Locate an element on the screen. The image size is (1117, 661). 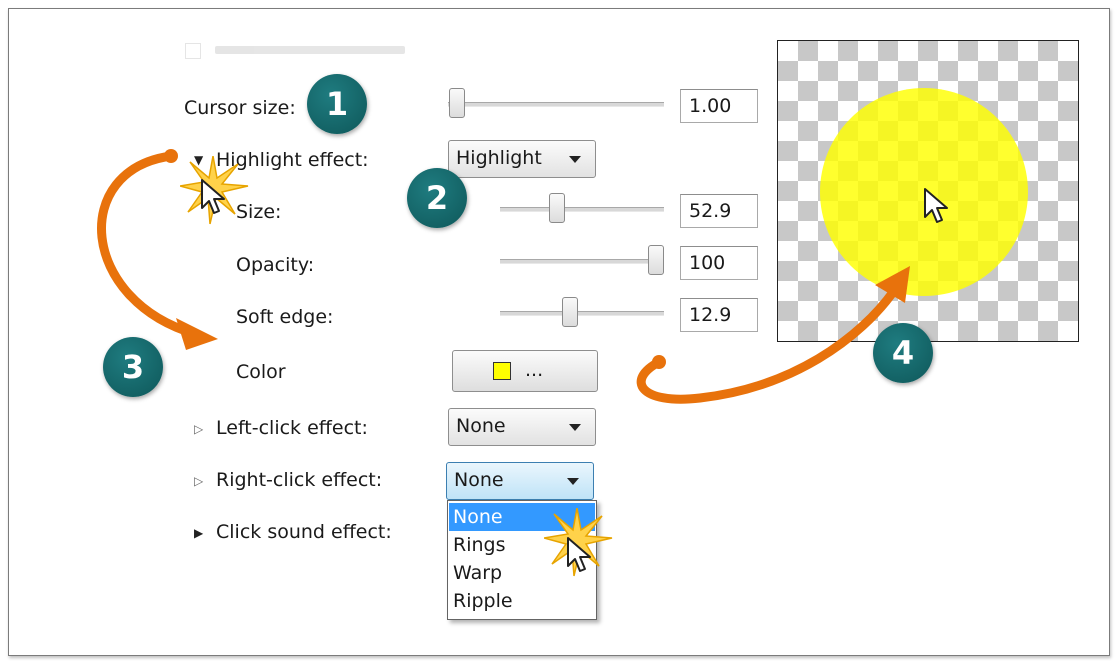
callout-badge-1: 1 is located at coordinates (337, 104).